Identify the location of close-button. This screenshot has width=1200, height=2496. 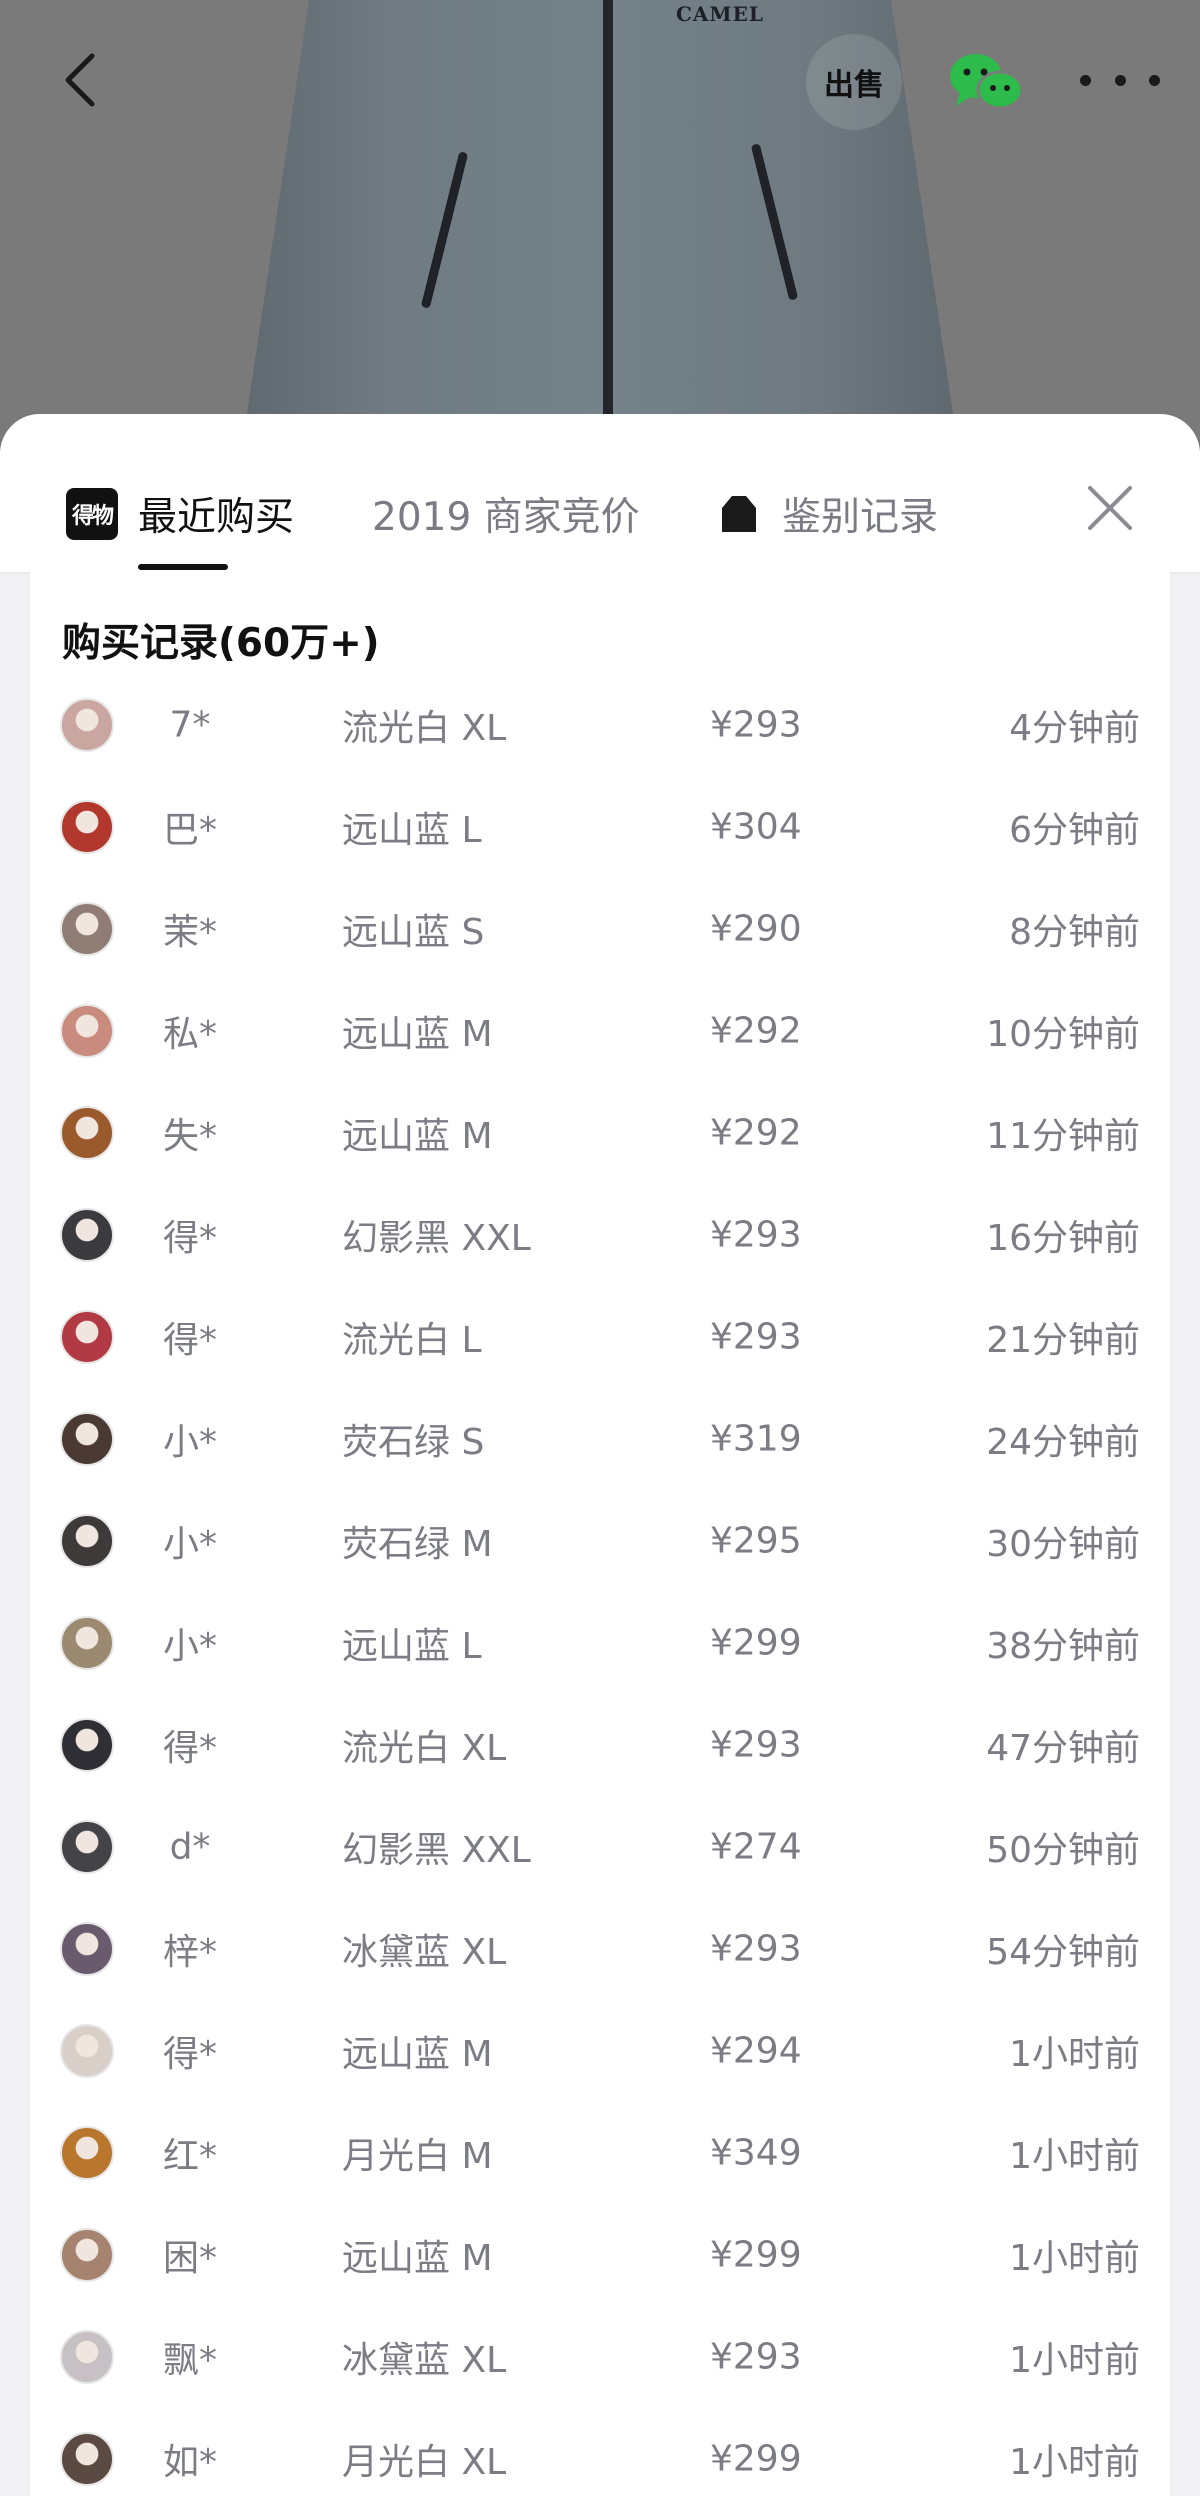
(1110, 508).